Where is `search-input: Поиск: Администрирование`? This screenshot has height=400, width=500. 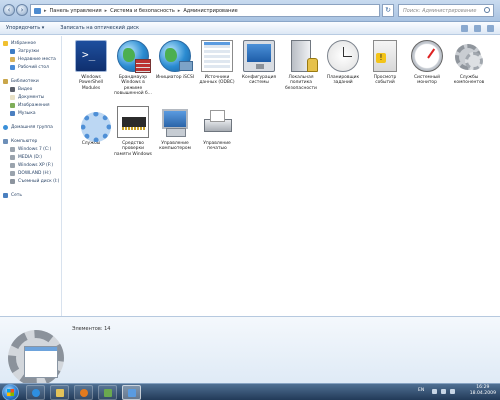 search-input: Поиск: Администрирование is located at coordinates (446, 10).